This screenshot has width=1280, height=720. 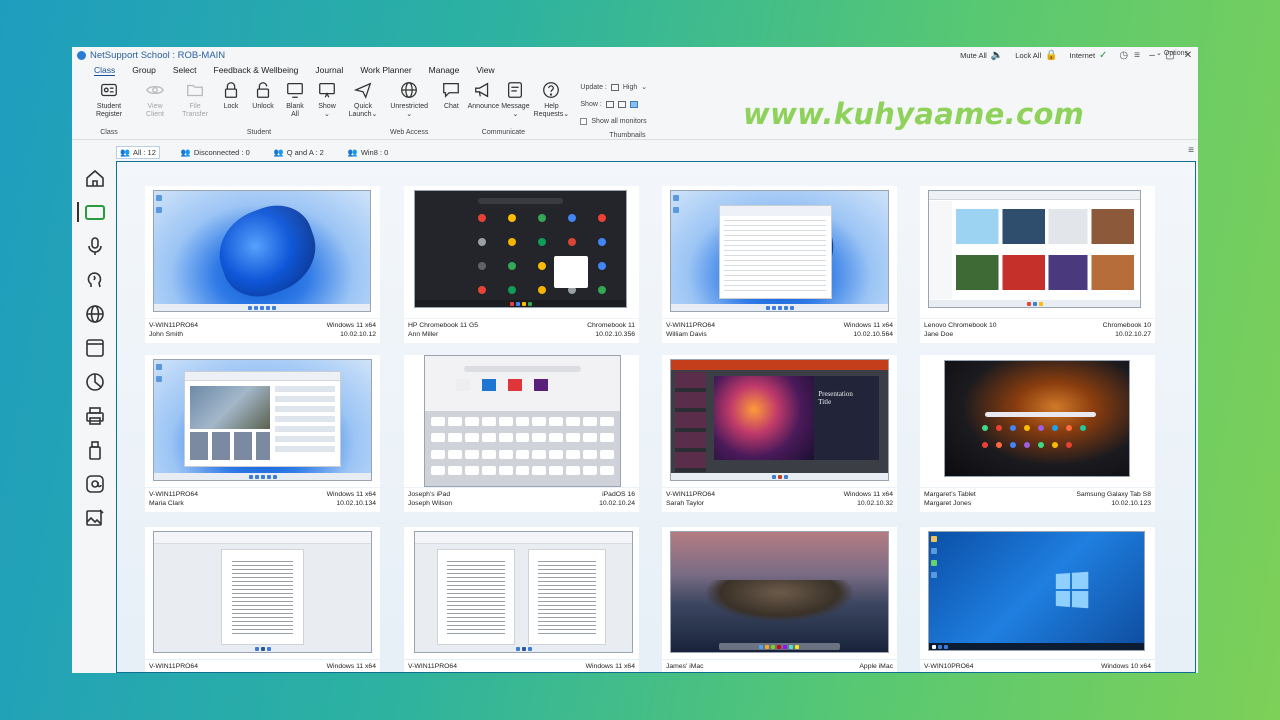 What do you see at coordinates (95, 518) in the screenshot?
I see `image-edit-icon` at bounding box center [95, 518].